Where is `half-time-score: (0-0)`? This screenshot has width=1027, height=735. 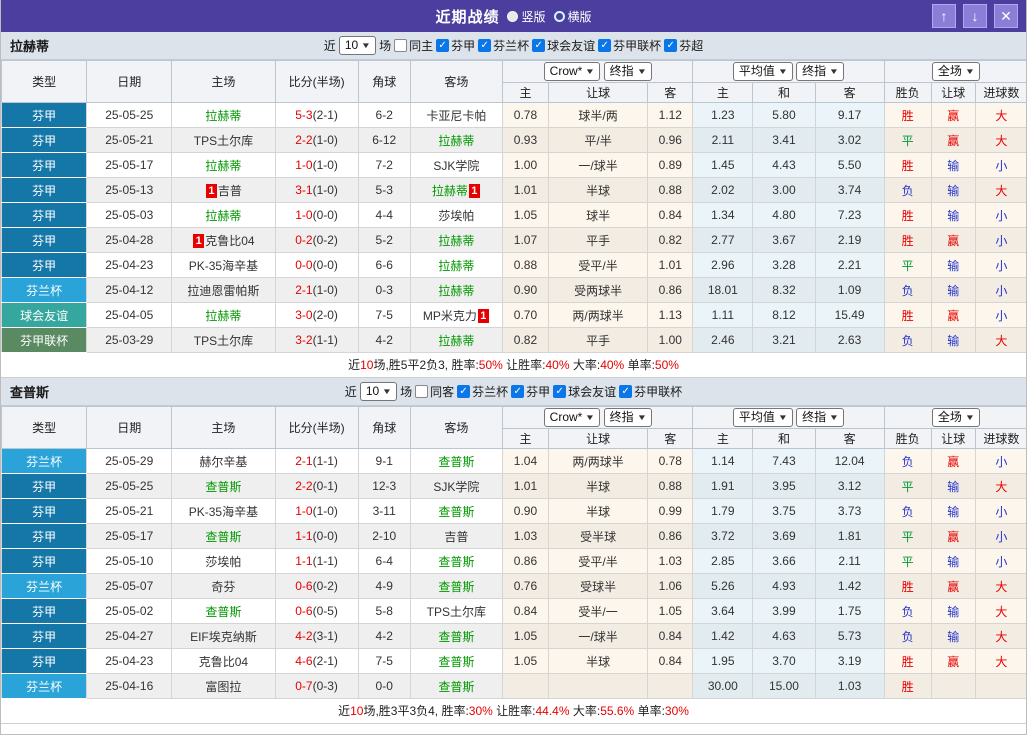
half-time-score: (0-0) is located at coordinates (325, 536).